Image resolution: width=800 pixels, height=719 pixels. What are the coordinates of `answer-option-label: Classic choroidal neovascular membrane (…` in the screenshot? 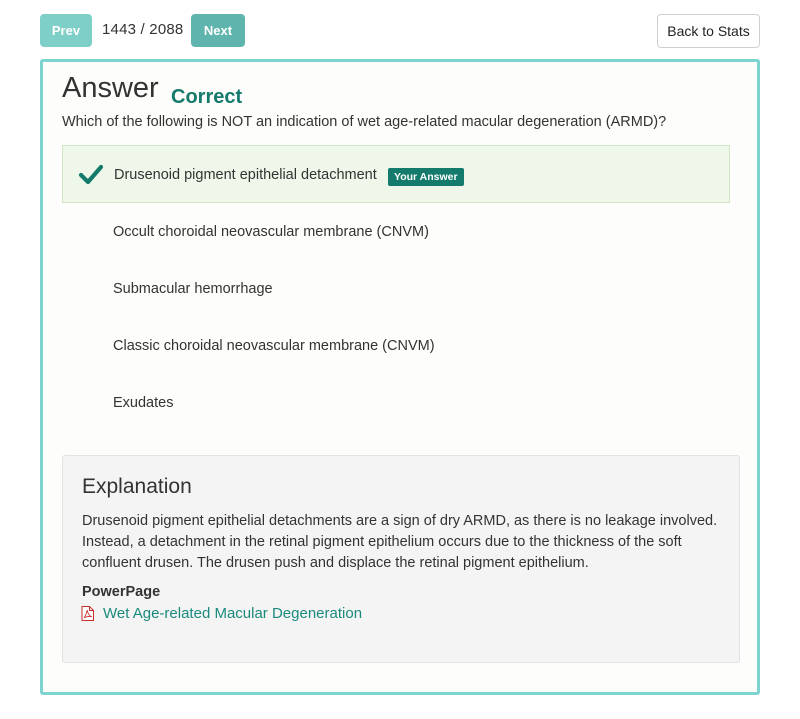 It's located at (274, 346).